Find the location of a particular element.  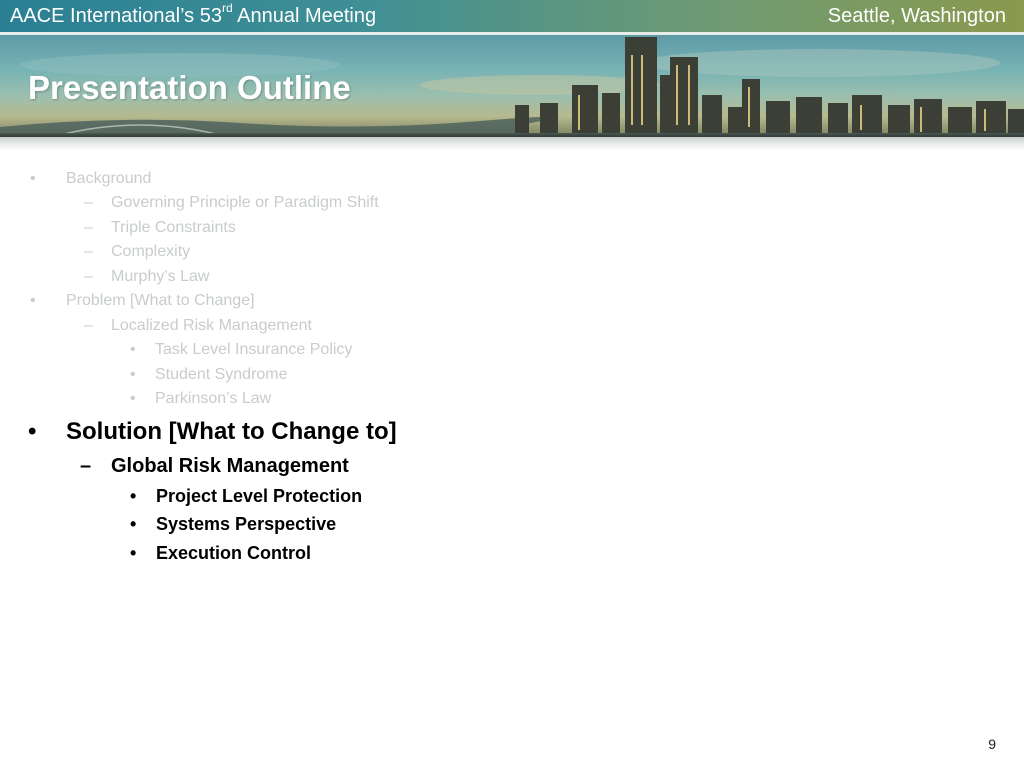

outline-text: Governing Principle or Paradigm Shift is located at coordinates (245, 202).